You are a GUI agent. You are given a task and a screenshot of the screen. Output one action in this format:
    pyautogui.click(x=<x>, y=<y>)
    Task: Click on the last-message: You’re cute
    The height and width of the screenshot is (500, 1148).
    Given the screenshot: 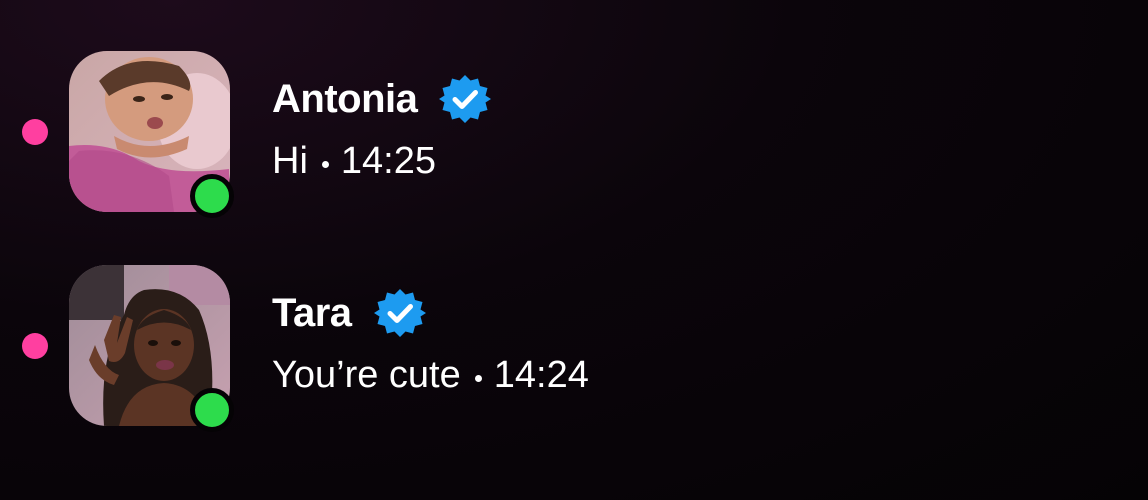 What is the action you would take?
    pyautogui.click(x=366, y=375)
    